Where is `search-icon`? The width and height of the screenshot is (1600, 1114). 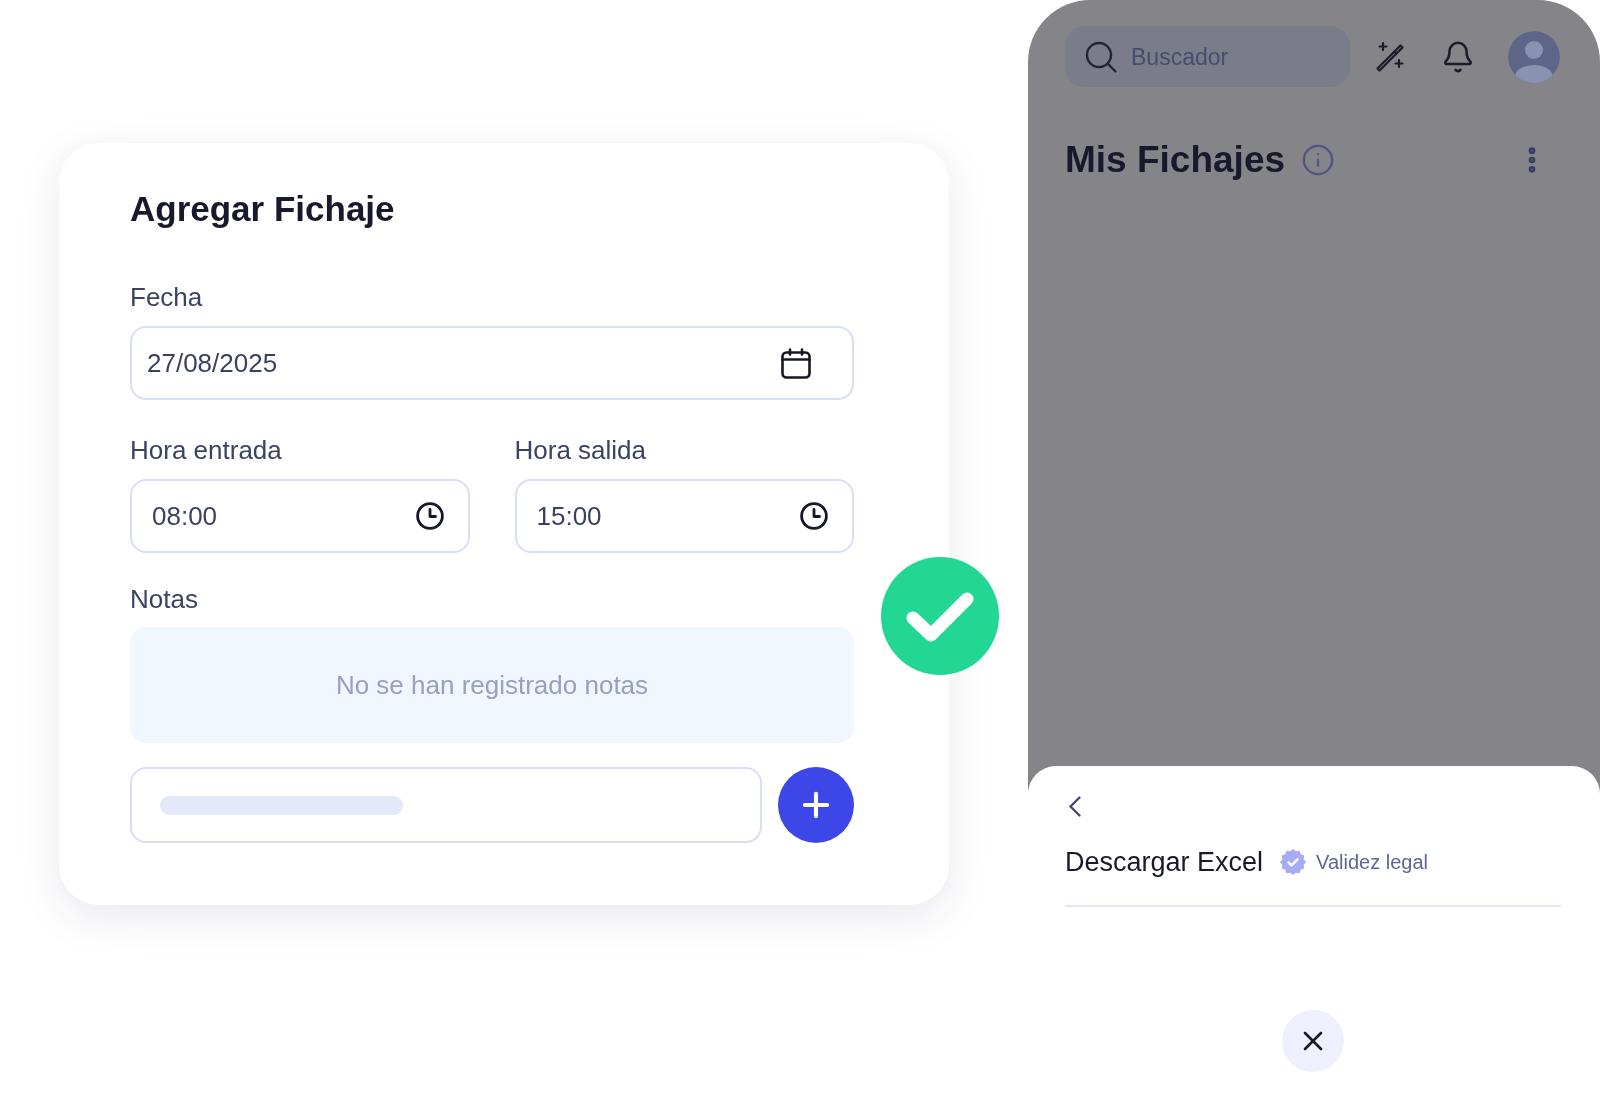 search-icon is located at coordinates (1101, 56).